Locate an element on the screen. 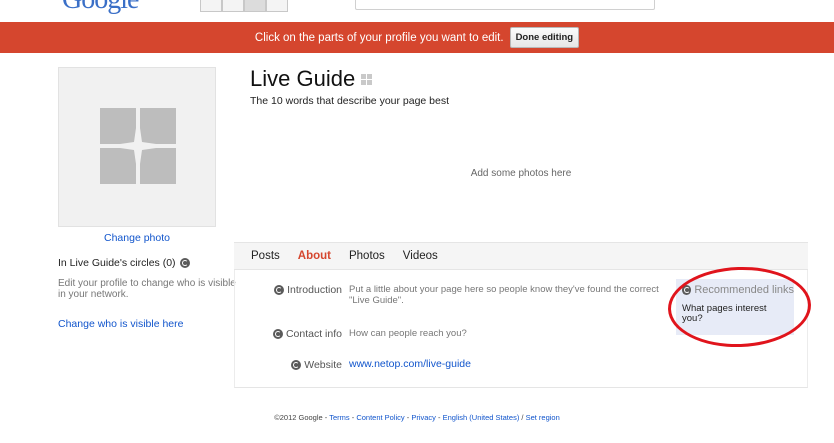 The image size is (834, 443). circles-count: In Live Guide's circles (0) is located at coordinates (124, 263).